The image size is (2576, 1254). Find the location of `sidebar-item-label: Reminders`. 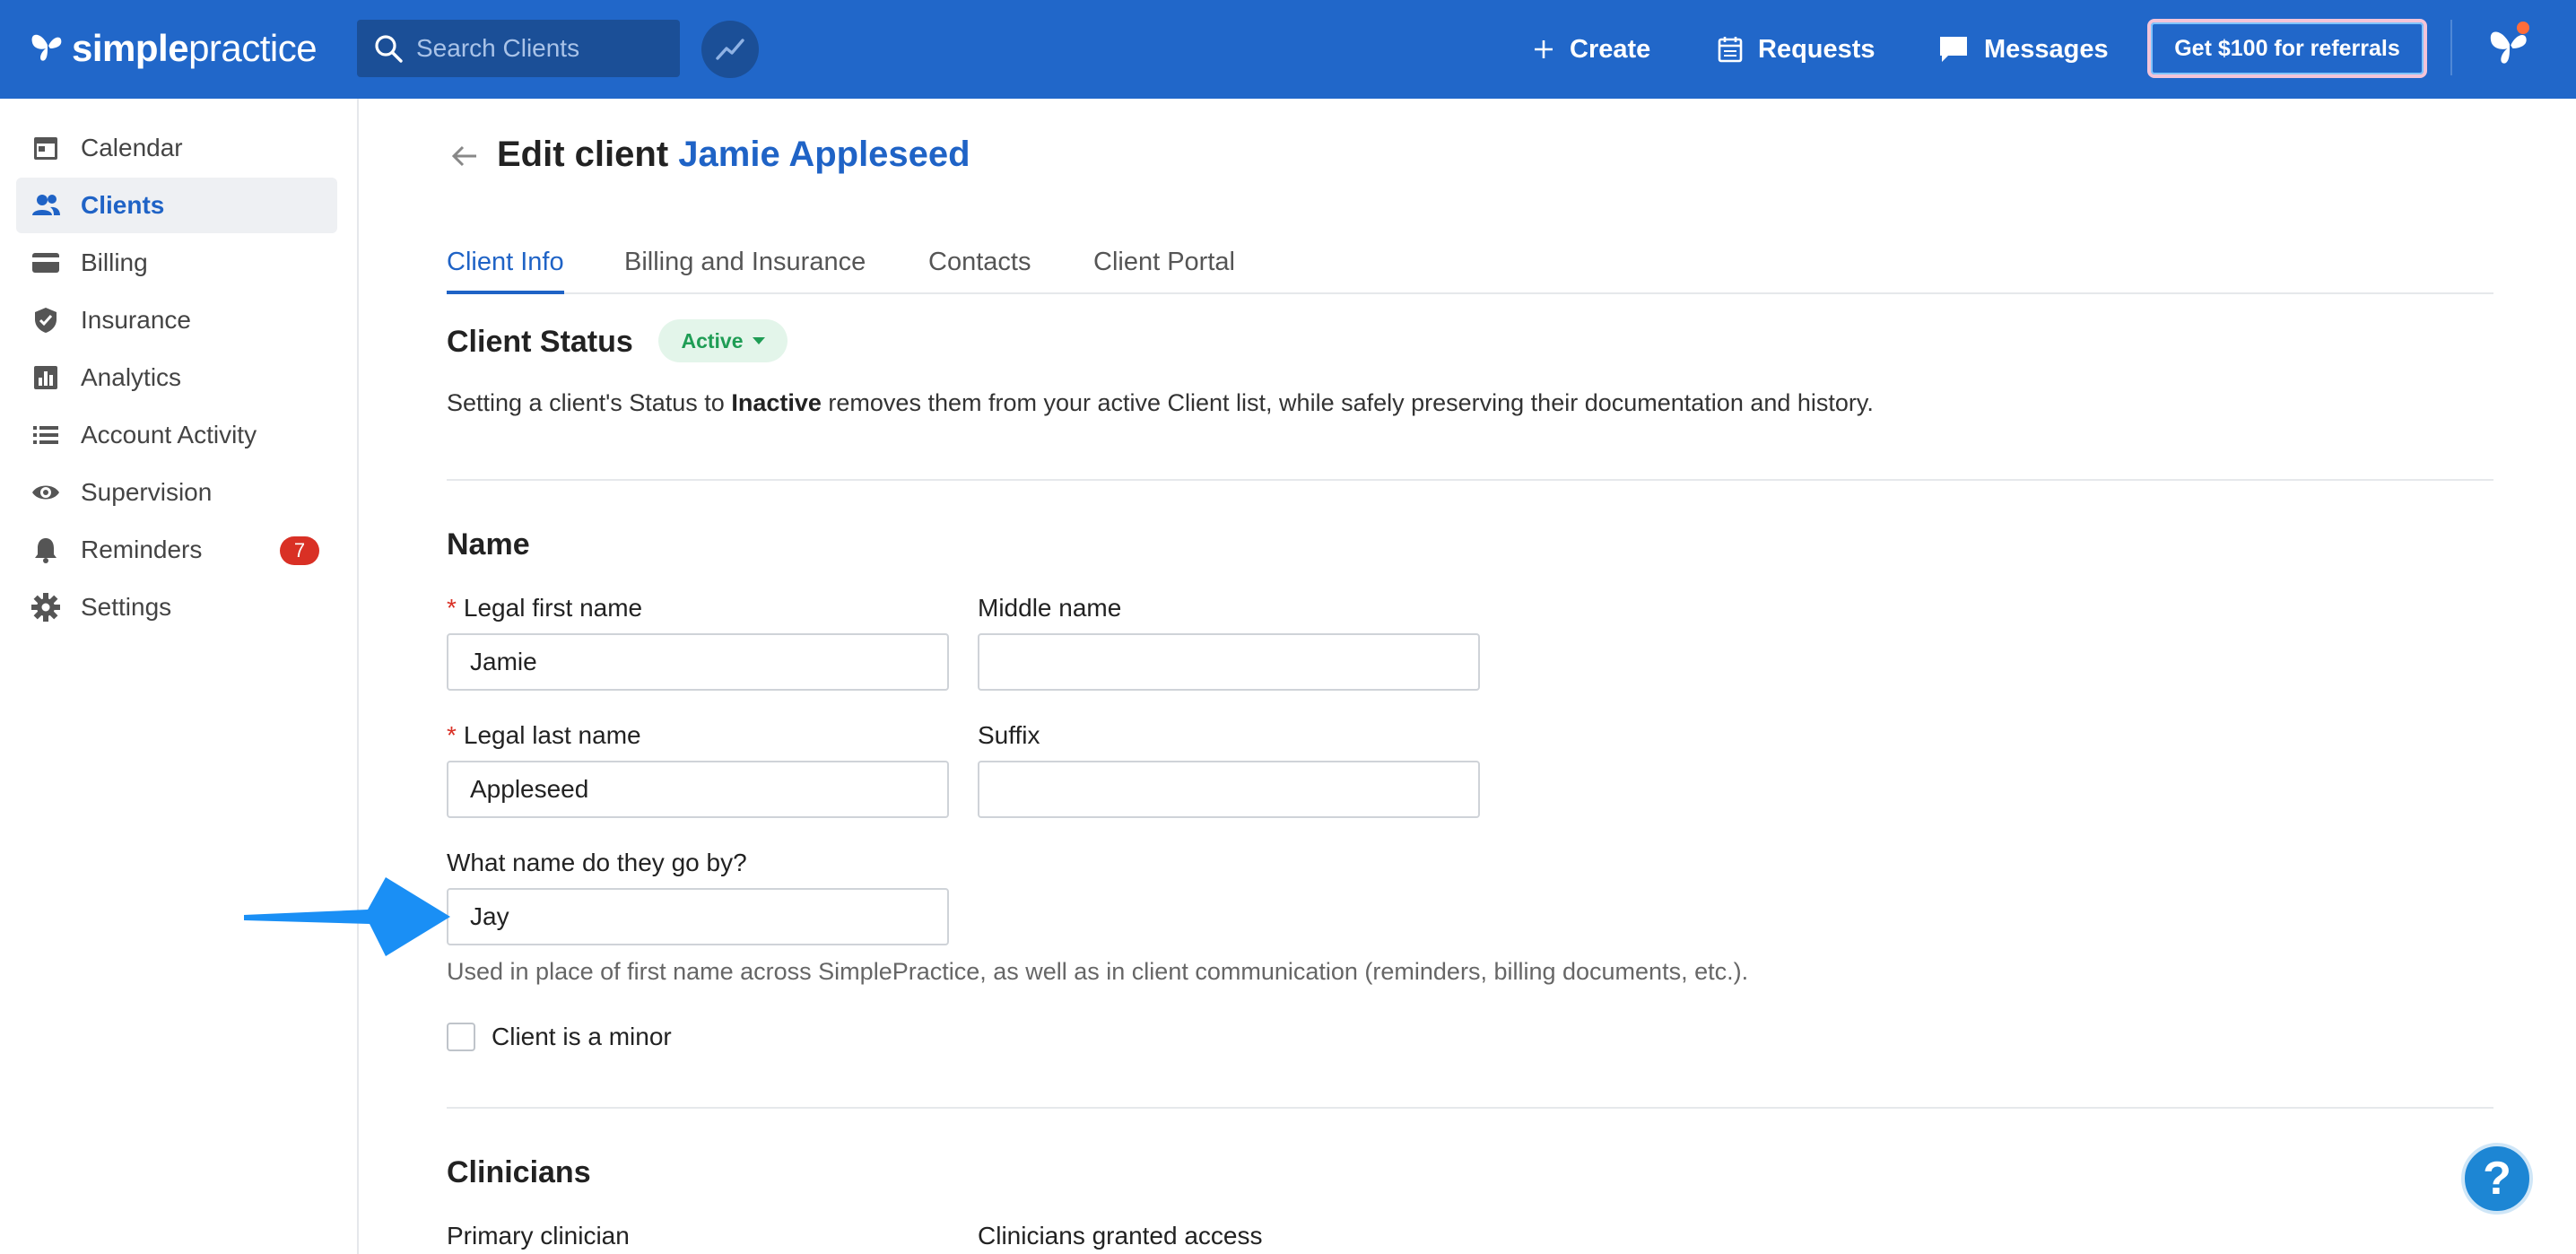

sidebar-item-label: Reminders is located at coordinates (142, 549).